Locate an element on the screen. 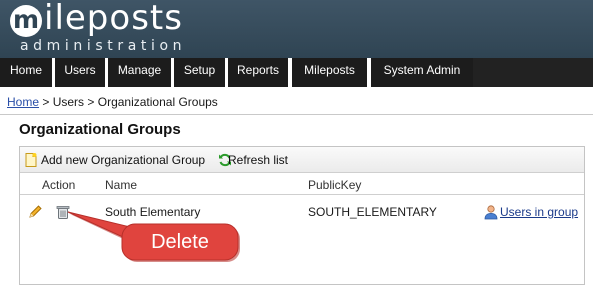 Image resolution: width=593 pixels, height=290 pixels. column-header-name: Name is located at coordinates (121, 185).